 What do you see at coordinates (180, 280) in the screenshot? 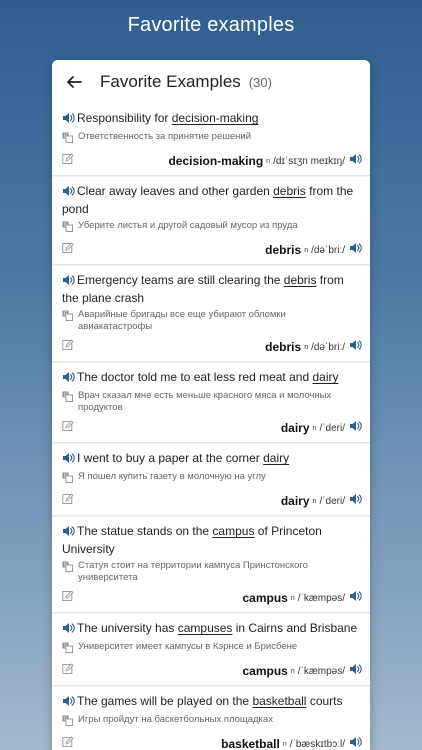
I see `sentence-text: Emergency teams are still clearing the` at bounding box center [180, 280].